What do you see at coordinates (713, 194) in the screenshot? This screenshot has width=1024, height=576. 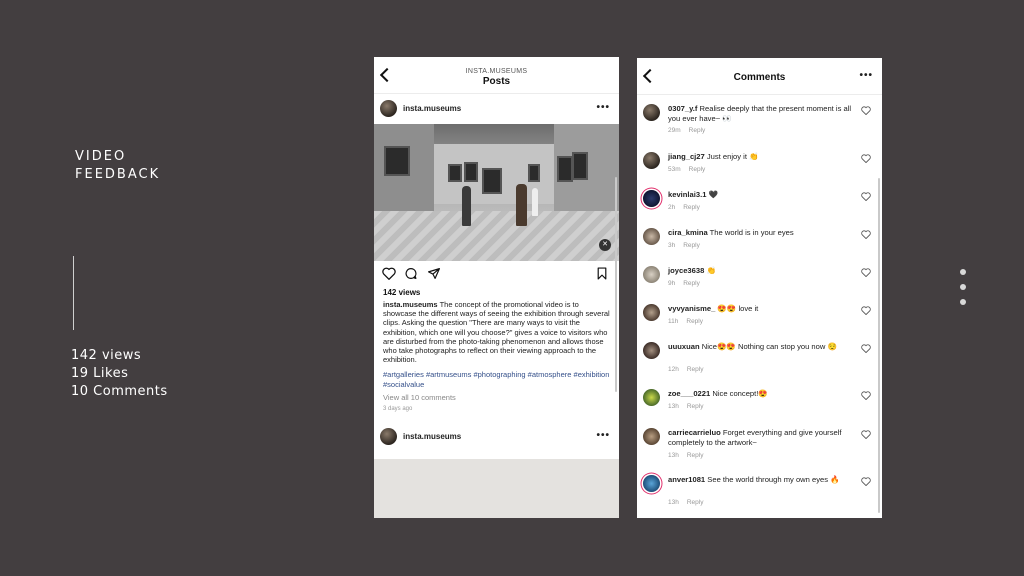 I see `comment-text: 🖤` at bounding box center [713, 194].